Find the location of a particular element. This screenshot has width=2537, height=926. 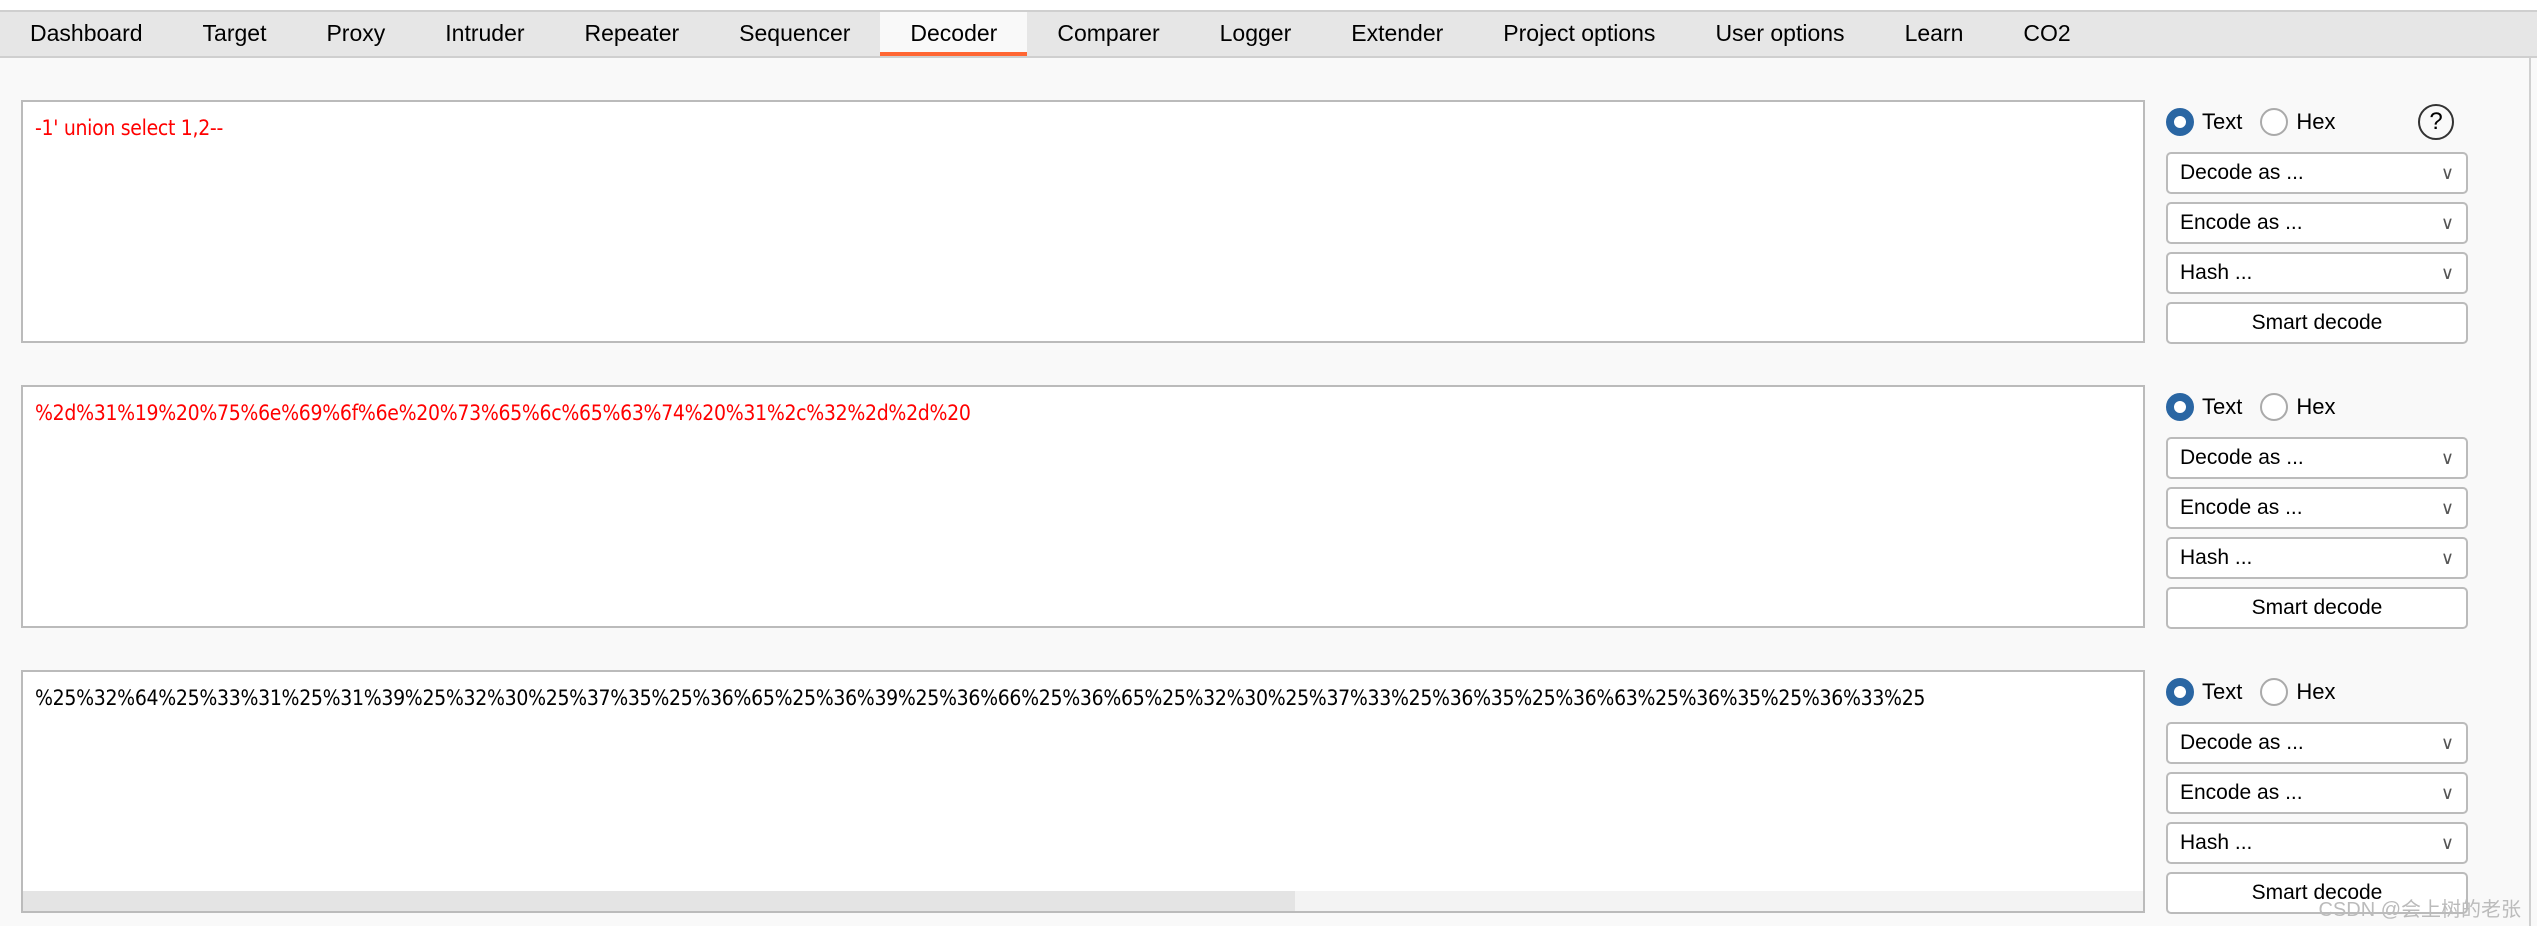

tab-learn: Learn is located at coordinates (1934, 34).